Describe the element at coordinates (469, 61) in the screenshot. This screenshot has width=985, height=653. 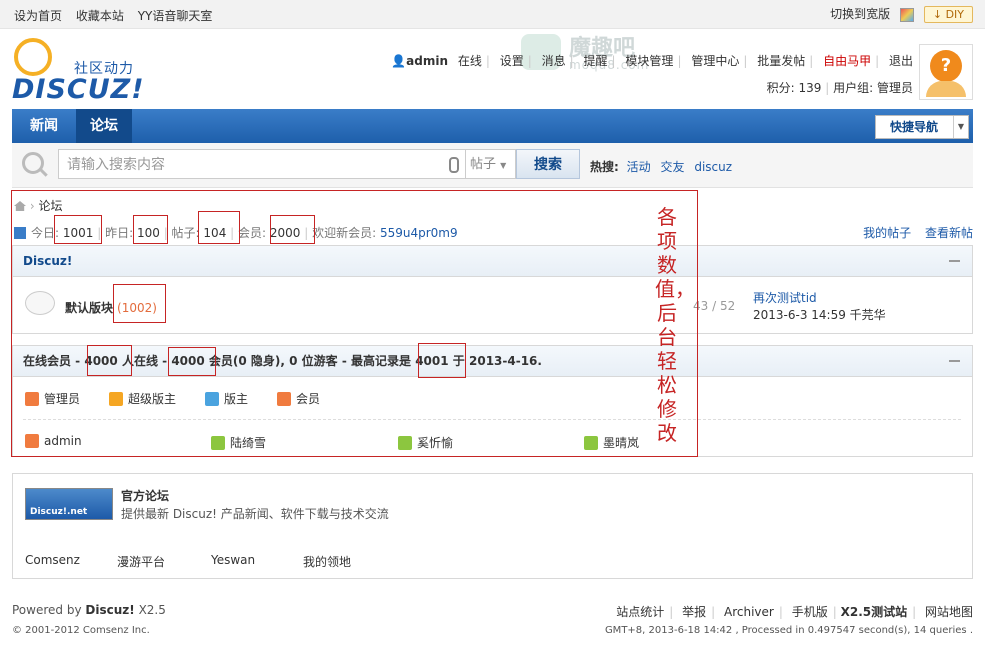
I see `online-status: 在线` at that location.